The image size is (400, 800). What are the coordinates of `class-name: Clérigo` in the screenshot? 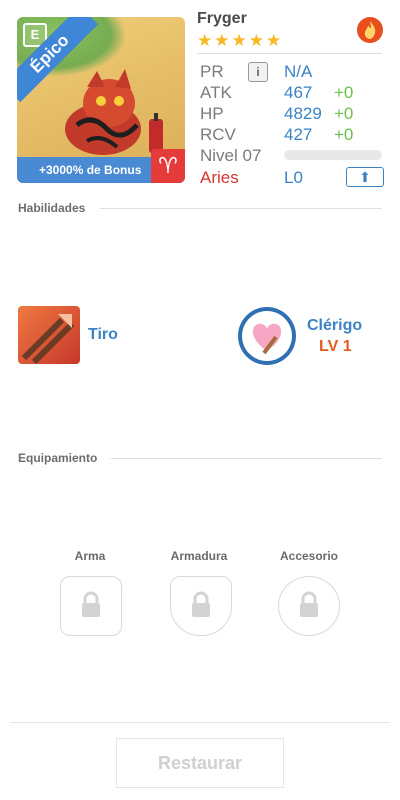 It's located at (334, 326).